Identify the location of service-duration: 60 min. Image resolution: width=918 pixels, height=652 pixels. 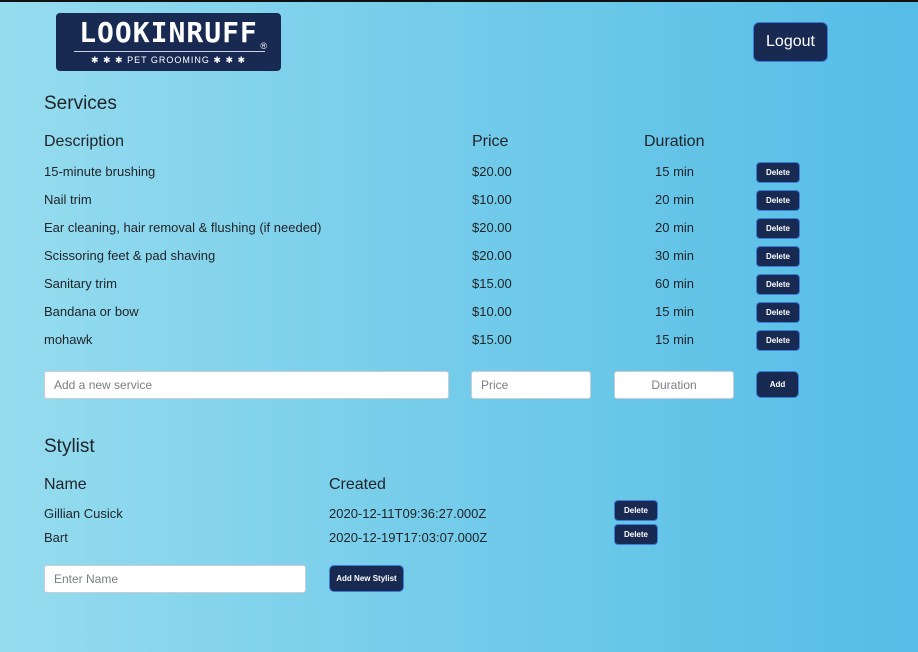
(675, 283).